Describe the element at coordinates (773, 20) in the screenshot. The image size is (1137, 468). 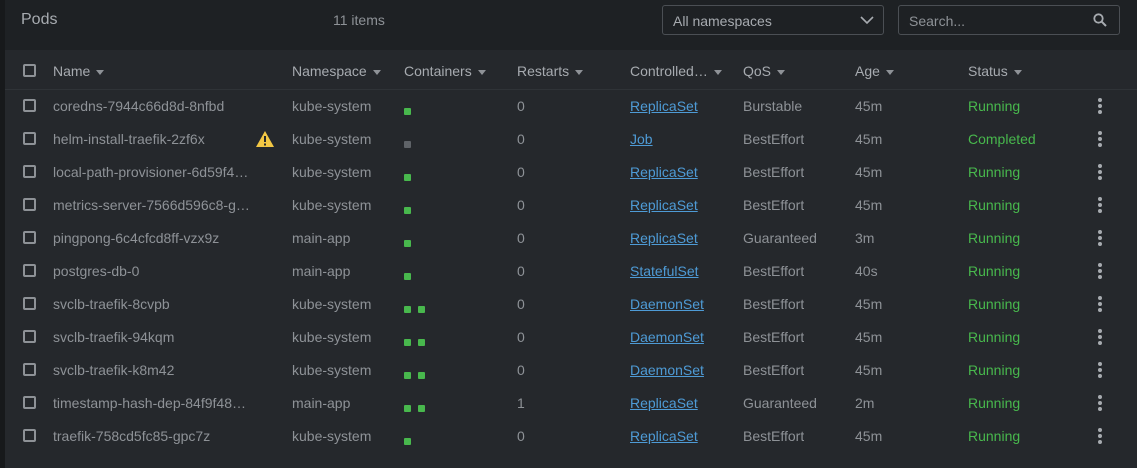
I see `namespace-select: All namespaces` at that location.